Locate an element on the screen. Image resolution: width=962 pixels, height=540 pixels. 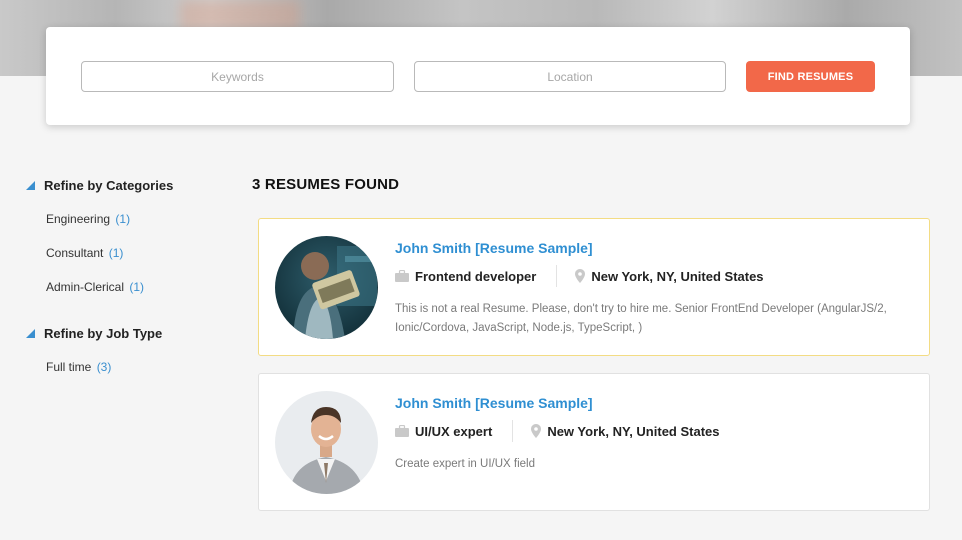
find-resumes-button: FIND RESUMES is located at coordinates (810, 76).